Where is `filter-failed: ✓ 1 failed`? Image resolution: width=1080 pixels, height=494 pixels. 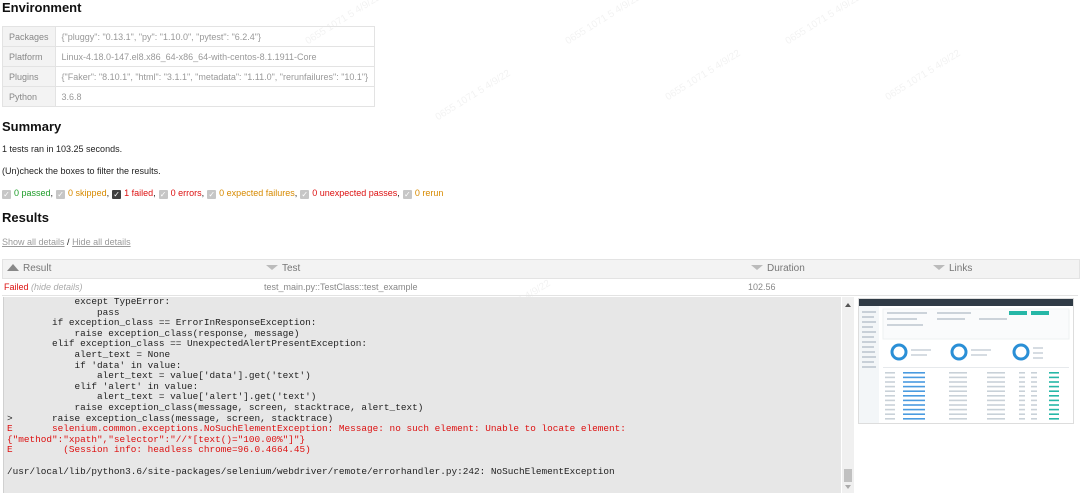 filter-failed: ✓ 1 failed is located at coordinates (133, 193).